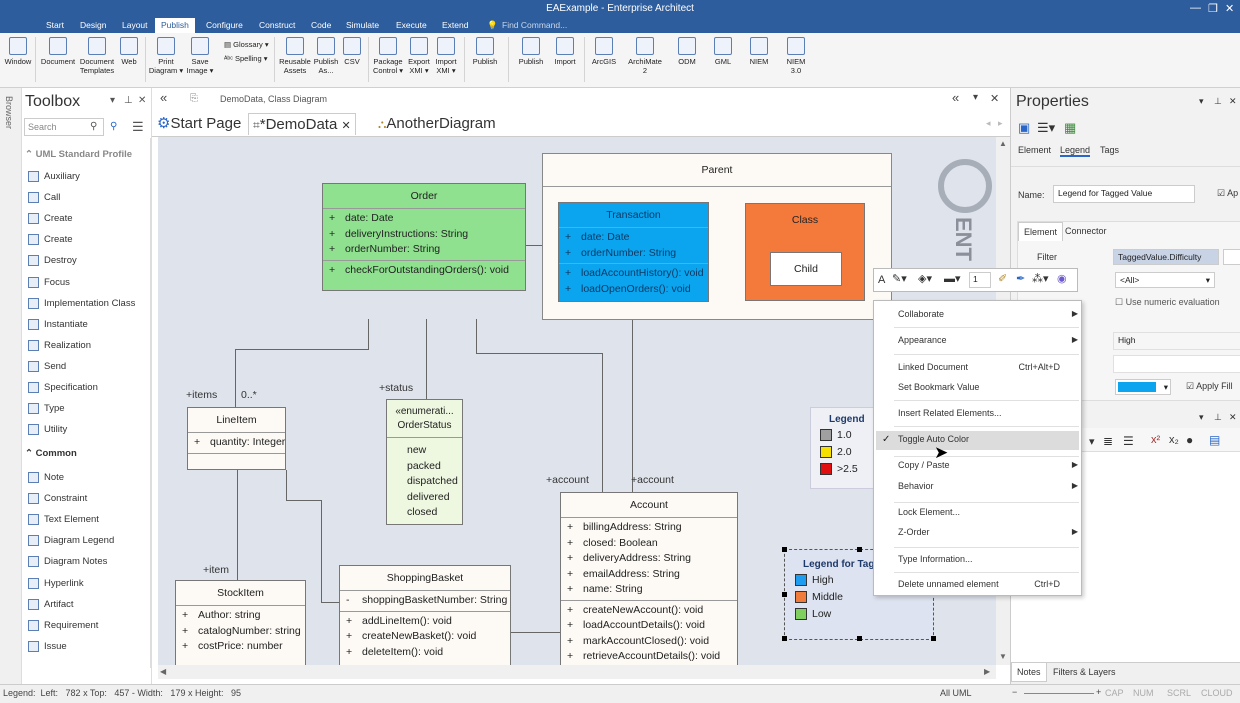 The width and height of the screenshot is (1240, 703). What do you see at coordinates (899, 278) in the screenshot?
I see `font-color-icon: ✎▾` at bounding box center [899, 278].